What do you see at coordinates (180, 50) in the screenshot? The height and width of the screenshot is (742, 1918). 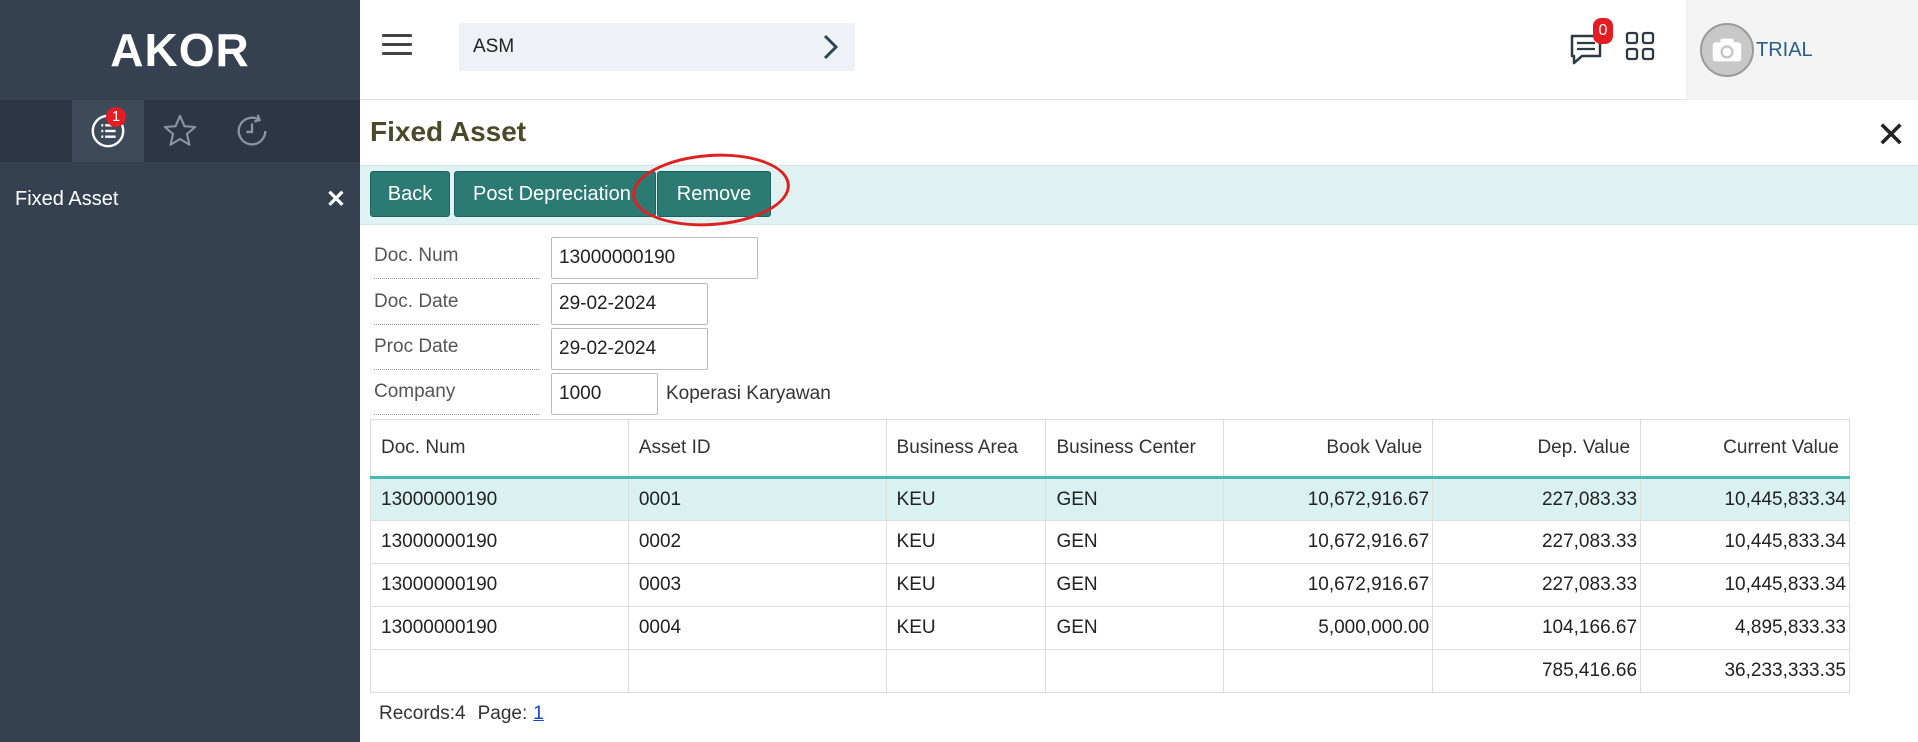 I see `app-logo: AKOR` at bounding box center [180, 50].